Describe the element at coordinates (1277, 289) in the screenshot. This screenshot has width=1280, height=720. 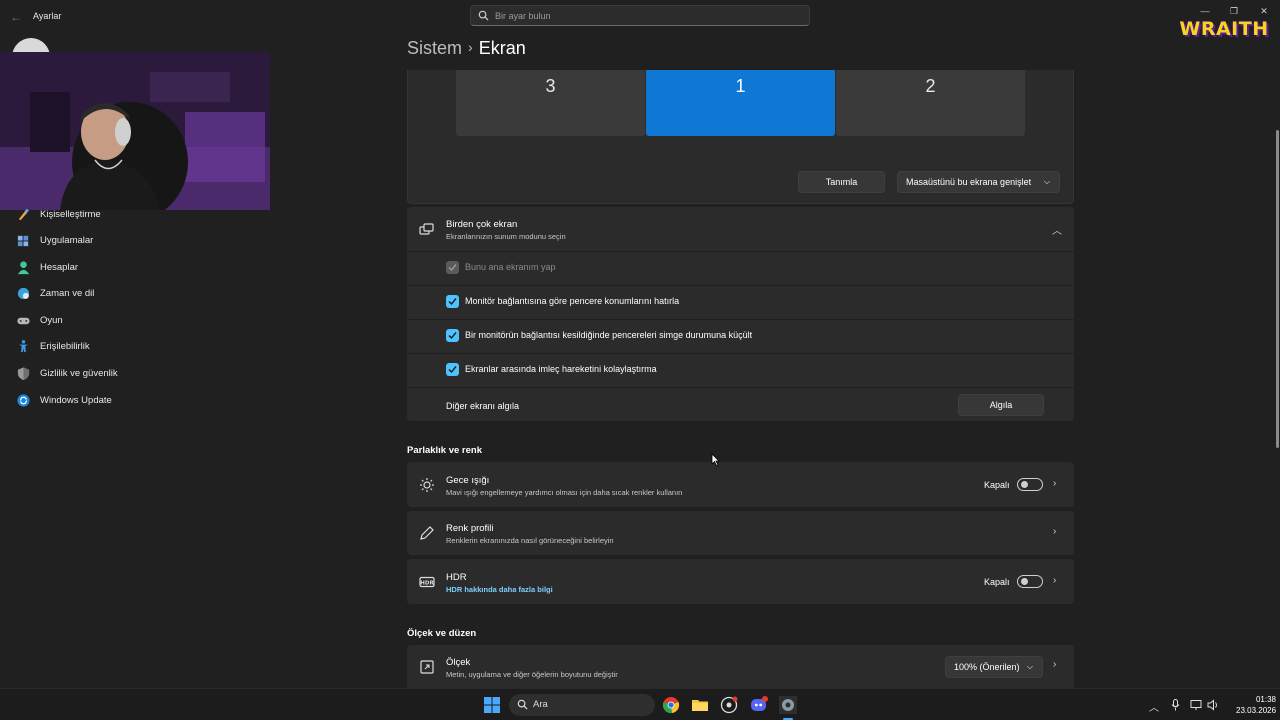
I see `scrollbar-thumb` at that location.